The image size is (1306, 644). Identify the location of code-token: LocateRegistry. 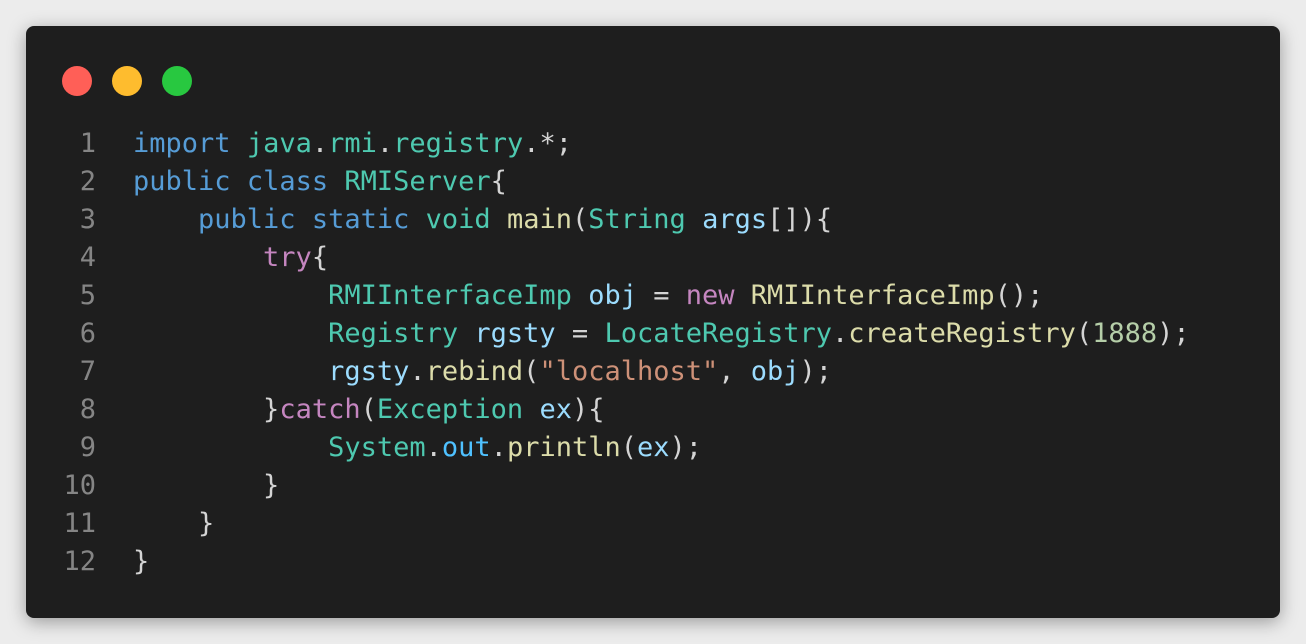
(718, 333).